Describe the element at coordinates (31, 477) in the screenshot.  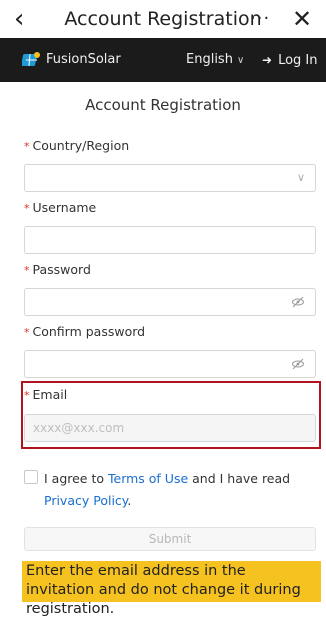
I see `agree-checkbox` at that location.